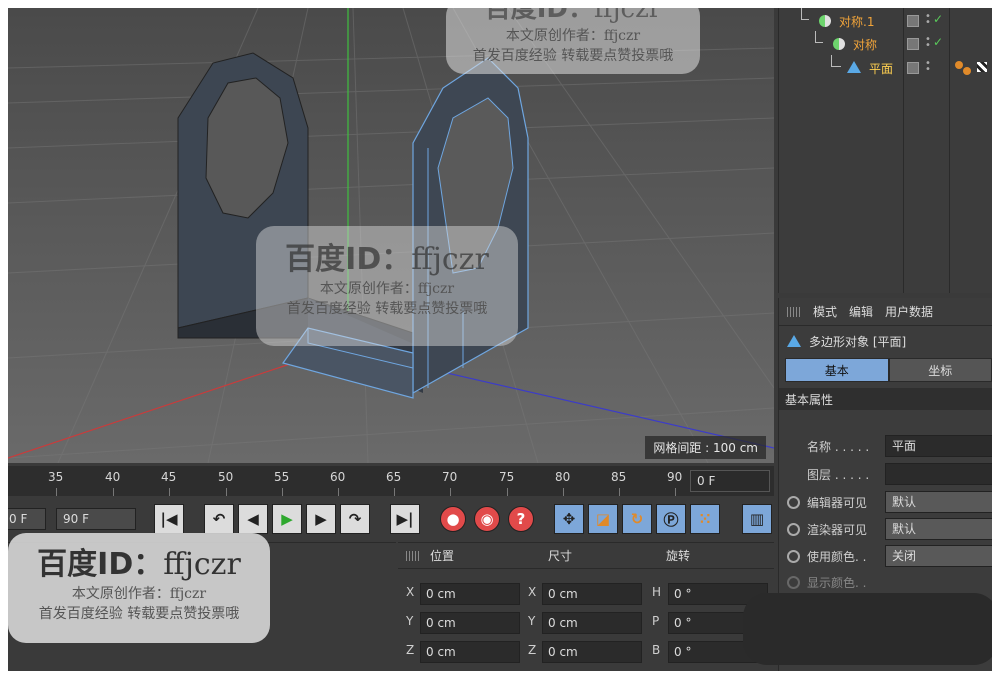 Image resolution: width=1000 pixels, height=679 pixels. I want to click on position-x-field: 0 cm, so click(470, 594).